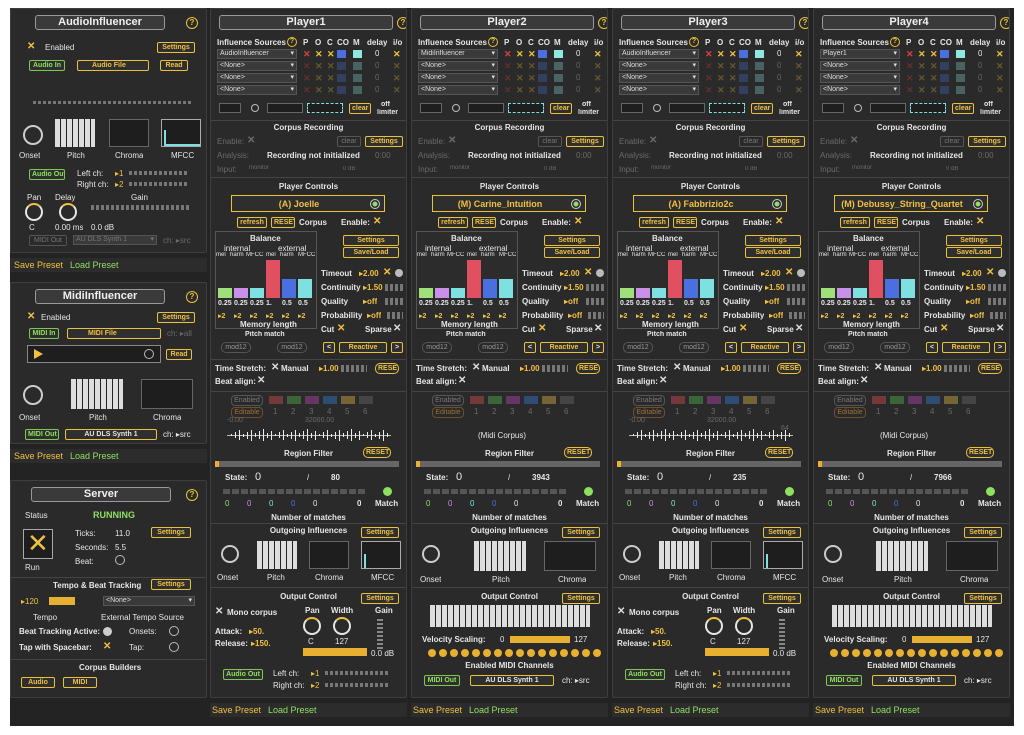 The image size is (1024, 735). I want to click on editable-button: Editable, so click(448, 412).